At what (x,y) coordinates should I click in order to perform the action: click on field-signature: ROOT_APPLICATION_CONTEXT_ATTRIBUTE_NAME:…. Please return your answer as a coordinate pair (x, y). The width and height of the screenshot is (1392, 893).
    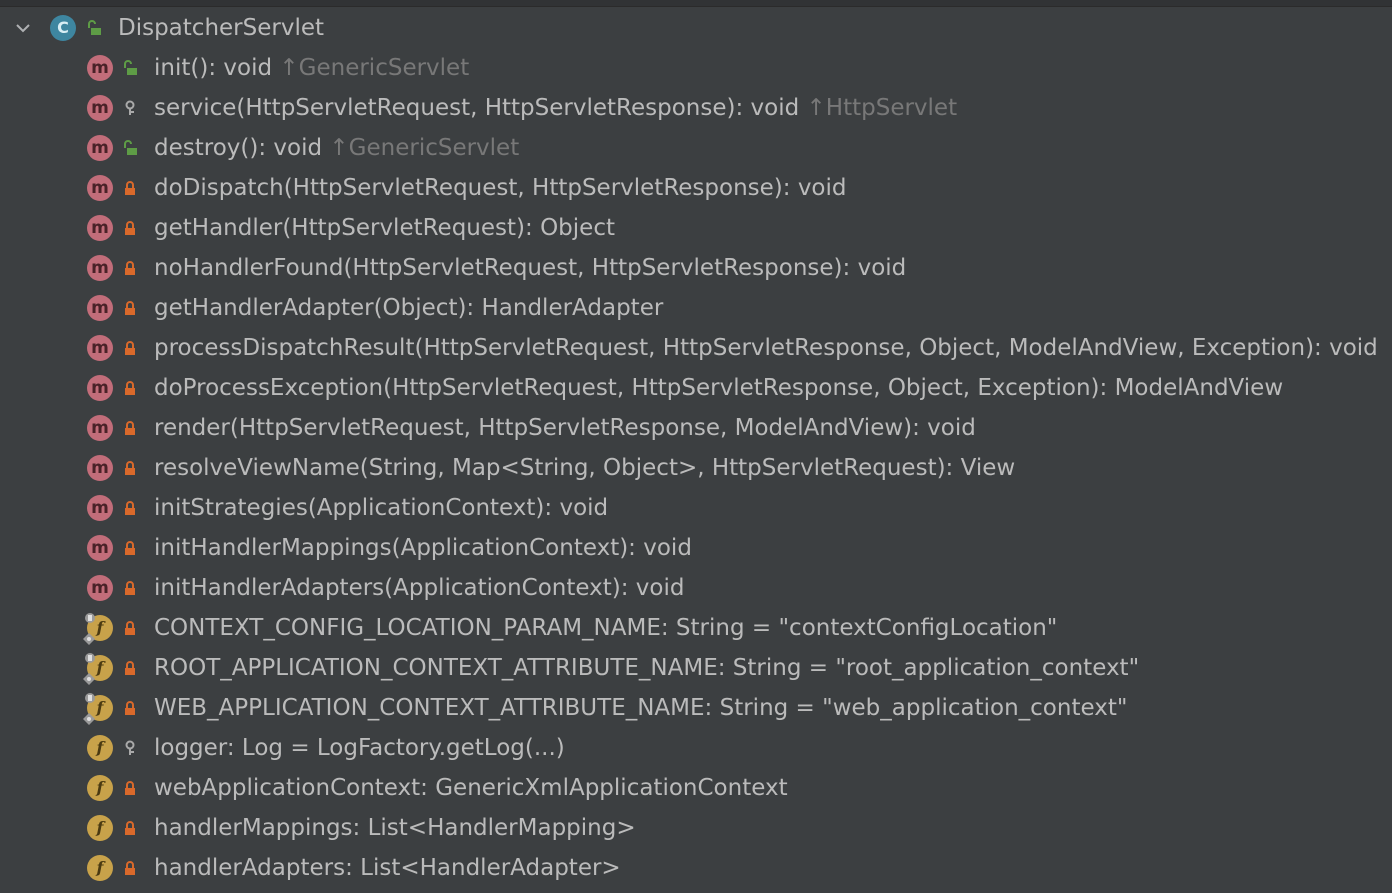
    Looking at the image, I should click on (646, 668).